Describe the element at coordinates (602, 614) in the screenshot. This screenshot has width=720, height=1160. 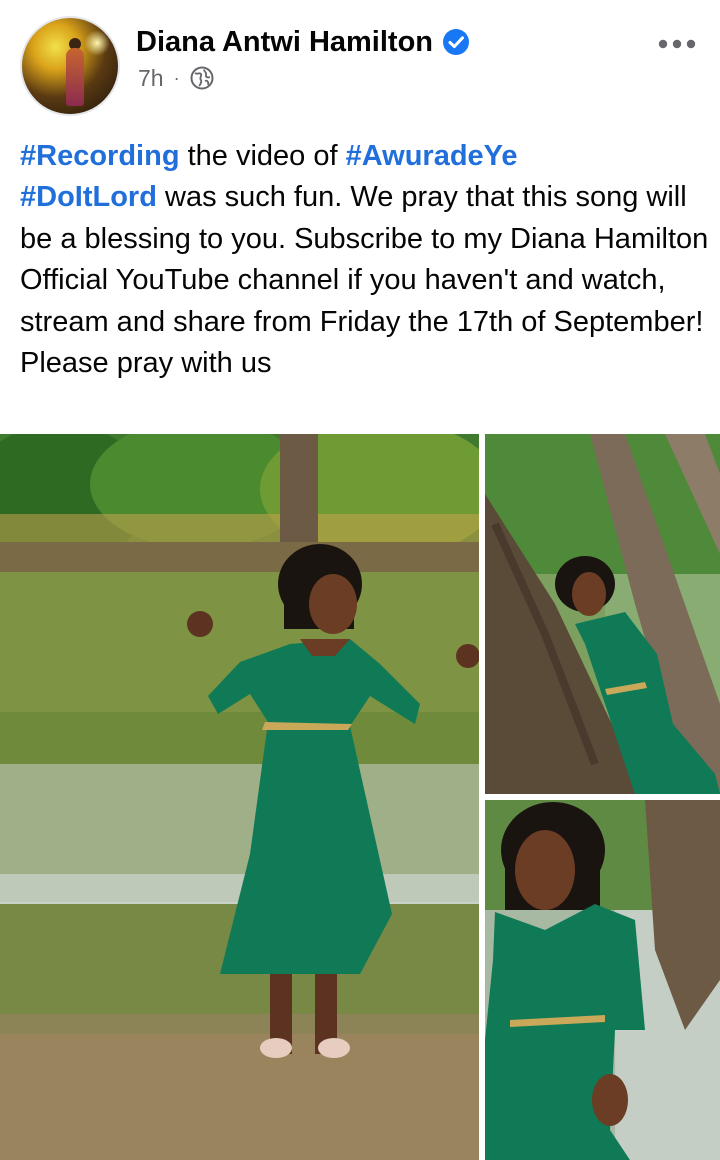
I see `photo-singer-by-tree` at that location.